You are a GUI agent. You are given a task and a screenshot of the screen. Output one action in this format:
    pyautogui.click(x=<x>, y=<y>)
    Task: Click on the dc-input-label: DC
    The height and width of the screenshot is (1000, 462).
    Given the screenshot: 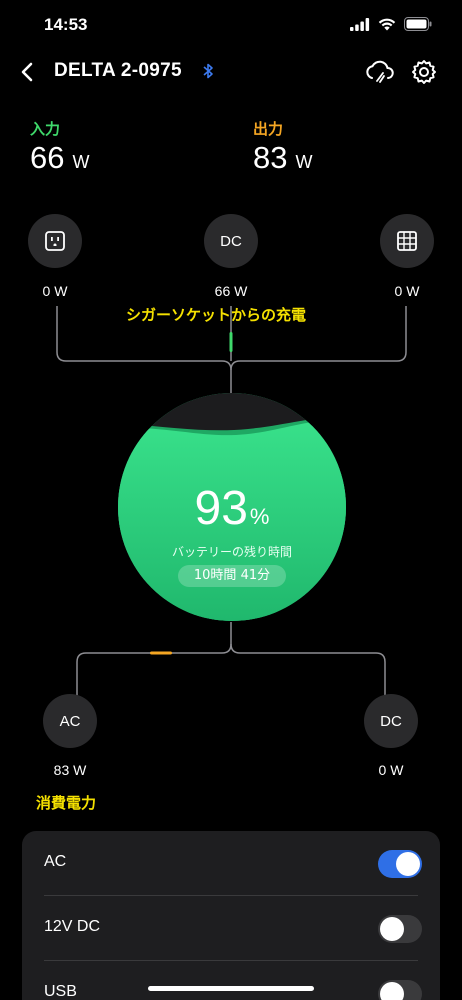 What is the action you would take?
    pyautogui.click(x=231, y=241)
    